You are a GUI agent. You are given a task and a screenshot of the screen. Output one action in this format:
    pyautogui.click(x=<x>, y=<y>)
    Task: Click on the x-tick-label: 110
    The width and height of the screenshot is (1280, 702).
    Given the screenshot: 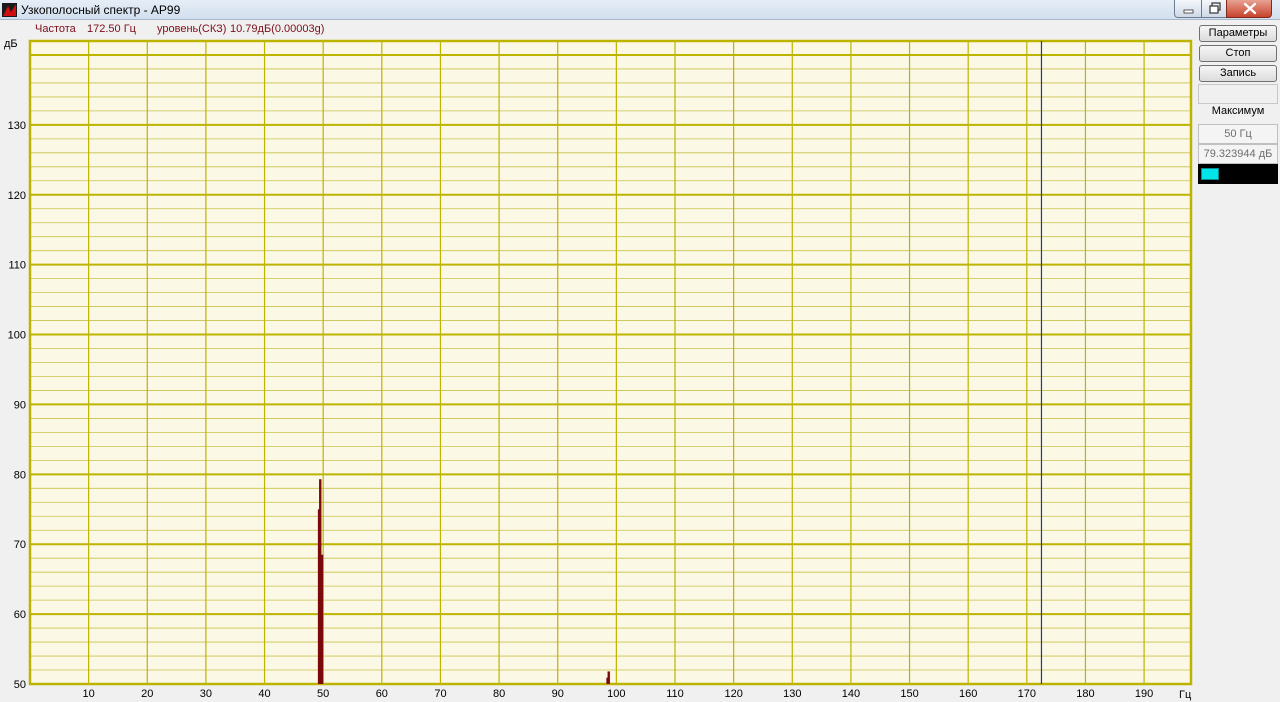 What is the action you would take?
    pyautogui.click(x=675, y=694)
    